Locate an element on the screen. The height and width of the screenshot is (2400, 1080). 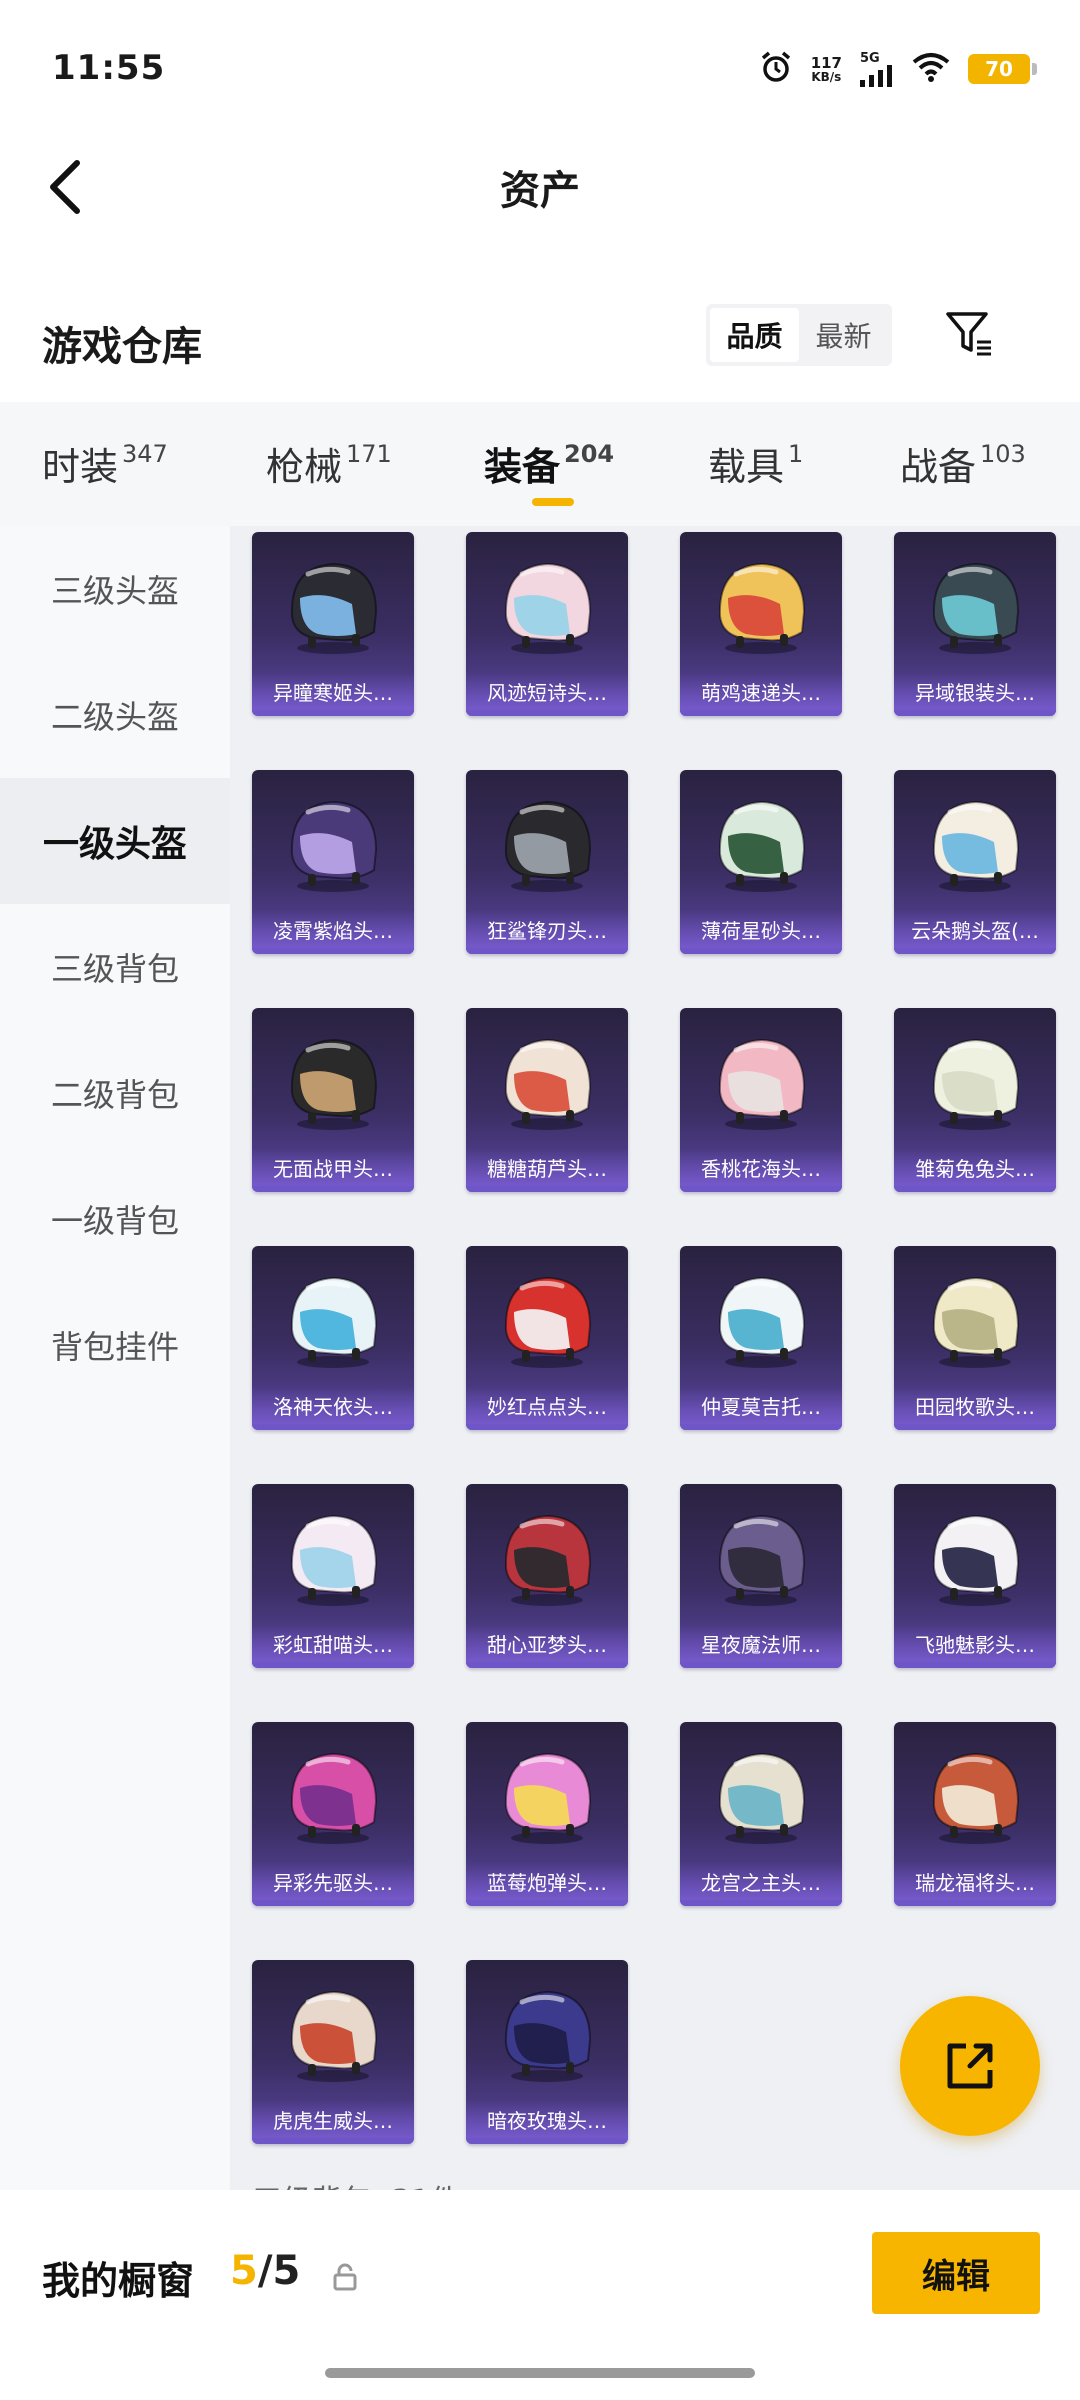
home-indicator is located at coordinates (540, 2373).